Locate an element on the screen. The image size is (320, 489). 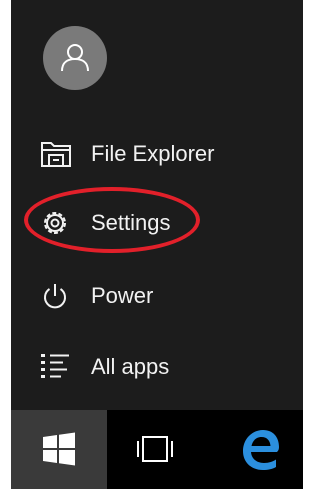
all-apps-list-icon is located at coordinates (57, 367).